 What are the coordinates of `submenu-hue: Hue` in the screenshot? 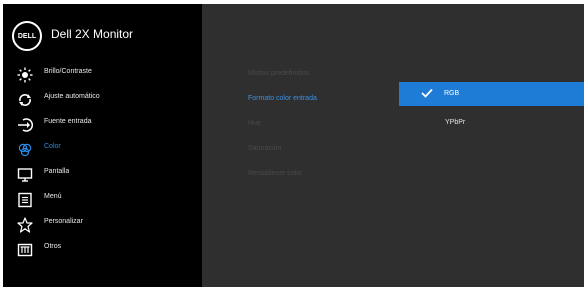 It's located at (254, 123).